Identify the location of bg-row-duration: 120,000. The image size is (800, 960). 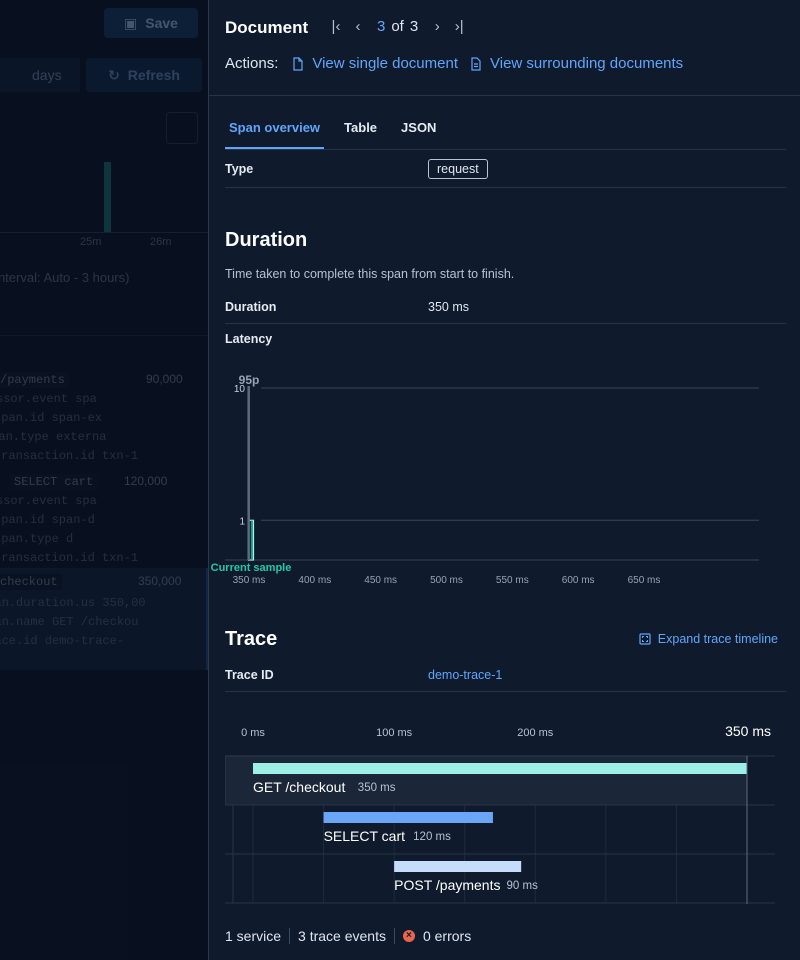
(146, 481).